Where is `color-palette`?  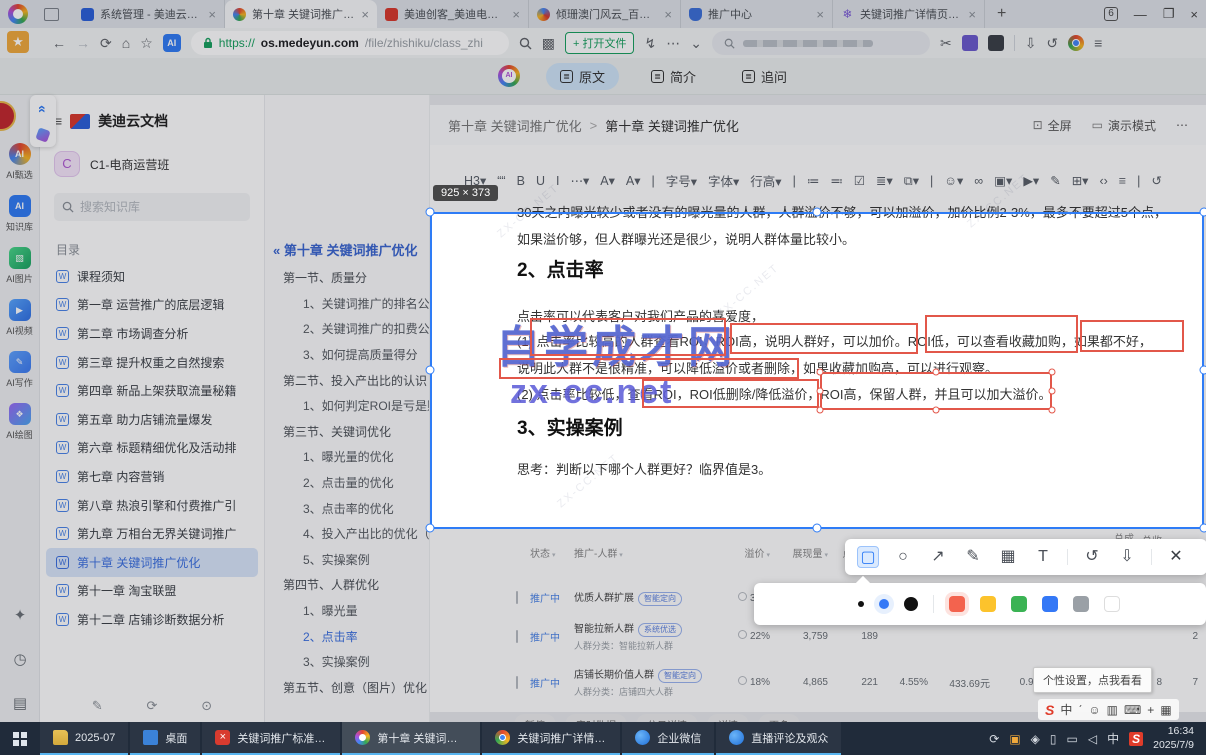
color-palette is located at coordinates (980, 604).